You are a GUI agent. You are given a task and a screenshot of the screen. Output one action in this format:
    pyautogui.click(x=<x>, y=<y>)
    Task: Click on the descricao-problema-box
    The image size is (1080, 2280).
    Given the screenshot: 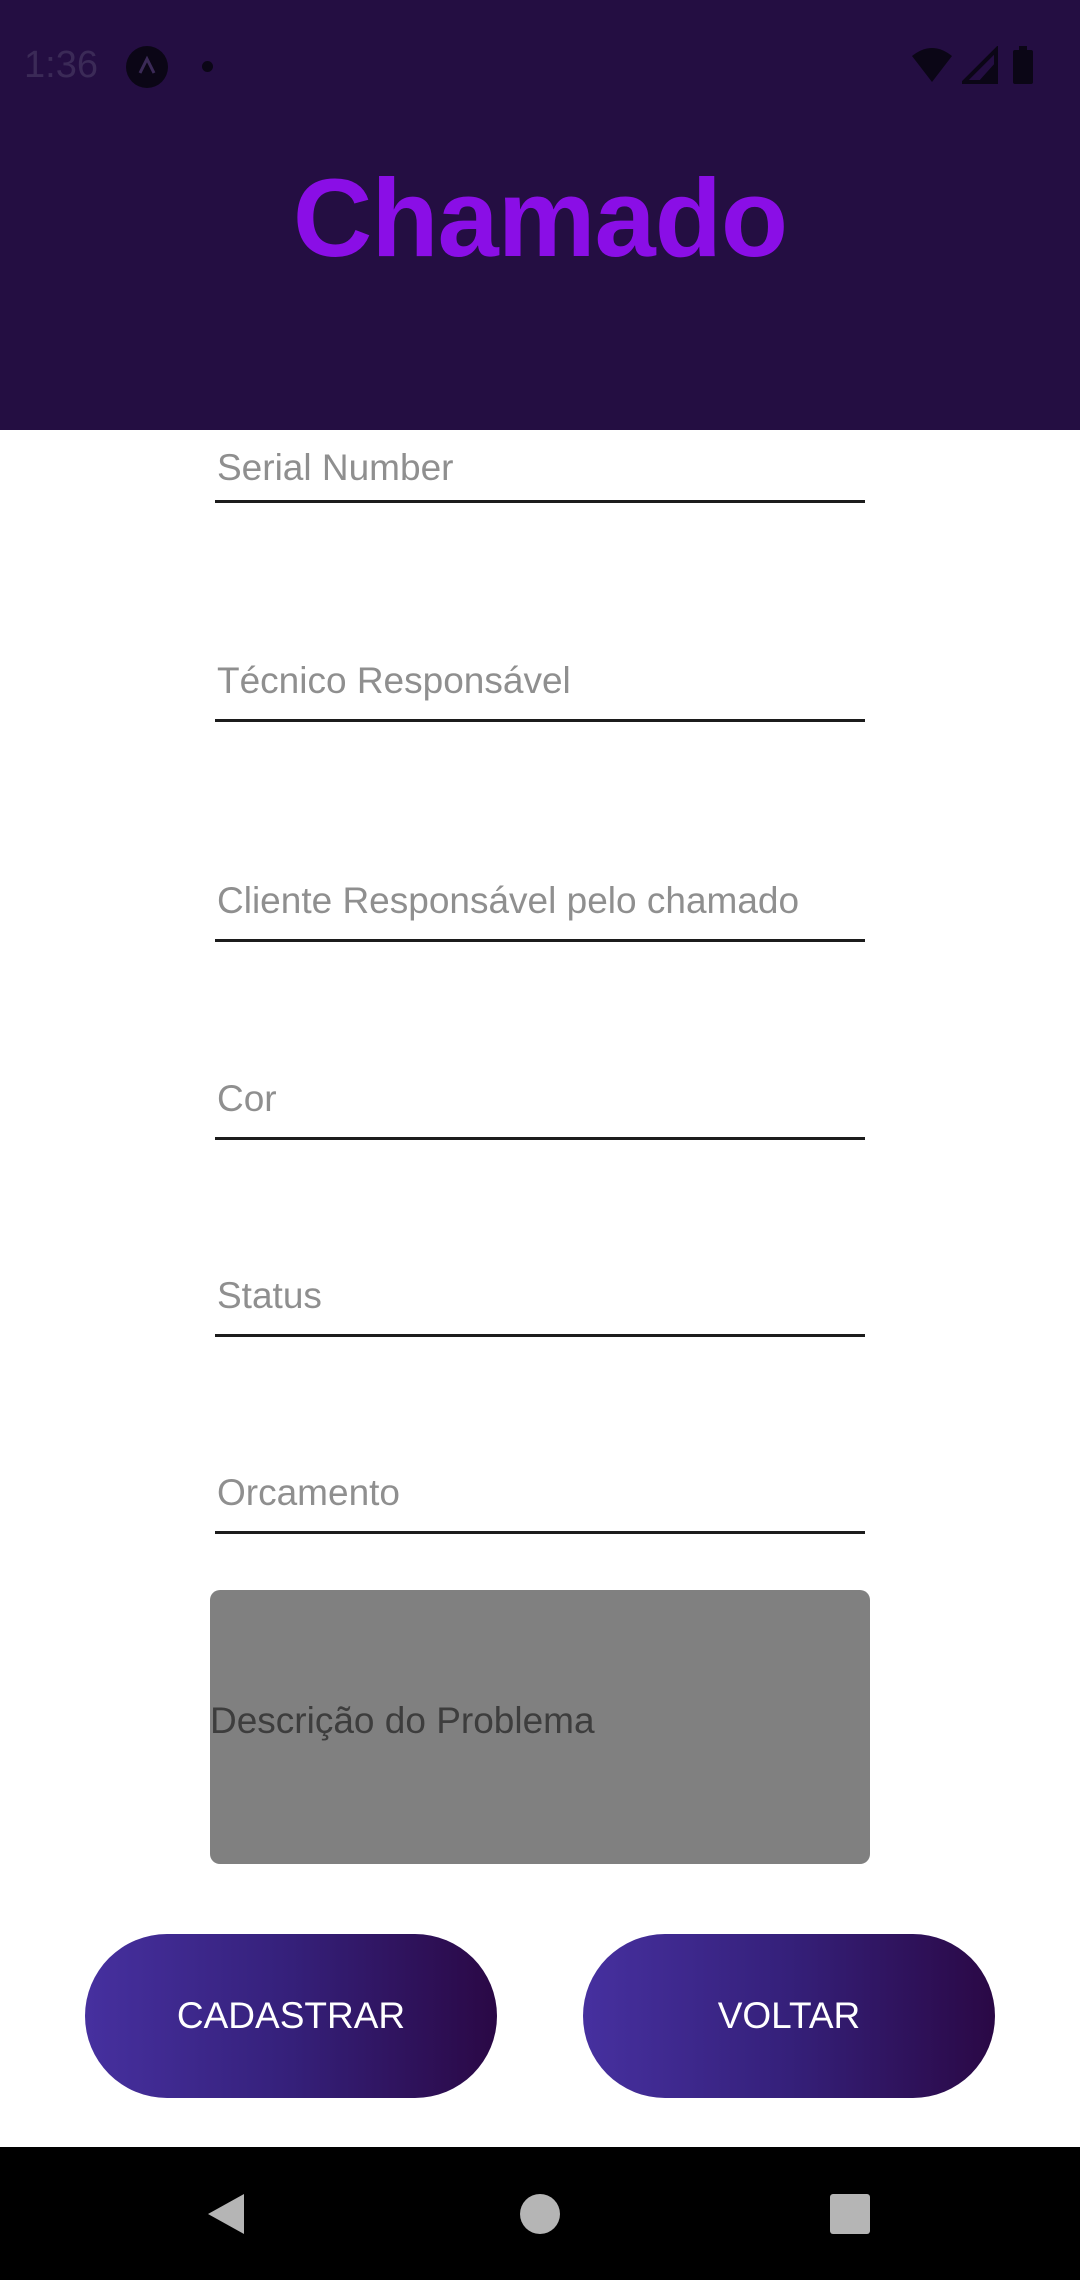 What is the action you would take?
    pyautogui.click(x=540, y=1727)
    